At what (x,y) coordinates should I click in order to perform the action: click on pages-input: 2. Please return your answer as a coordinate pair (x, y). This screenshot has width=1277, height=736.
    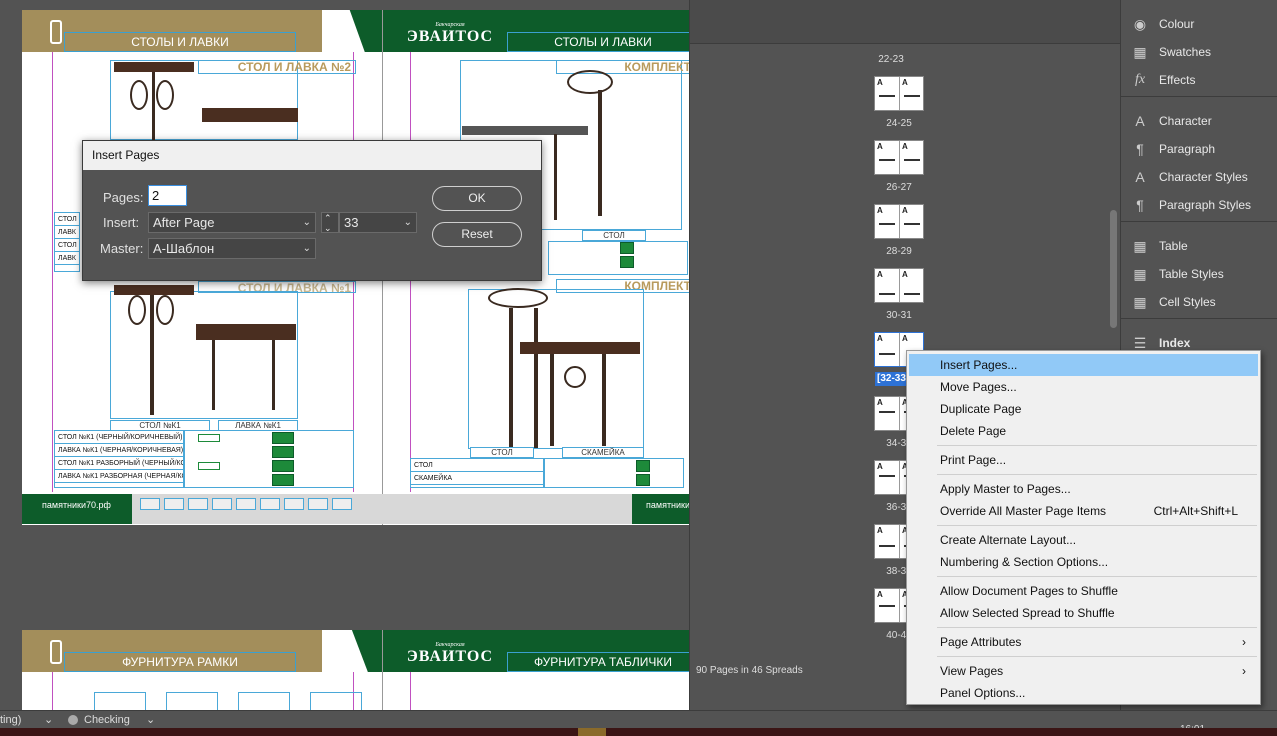
    Looking at the image, I should click on (167, 195).